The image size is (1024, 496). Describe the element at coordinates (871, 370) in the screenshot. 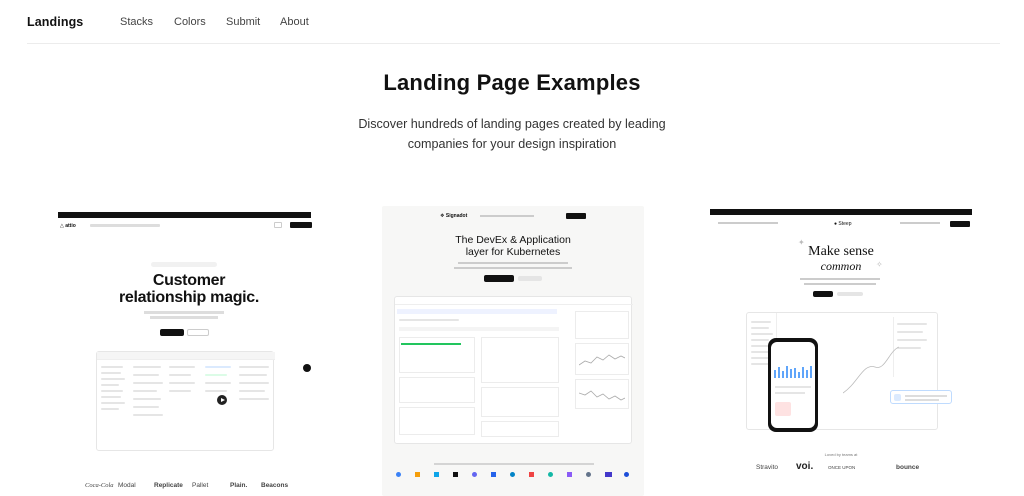

I see `trend-curve` at that location.